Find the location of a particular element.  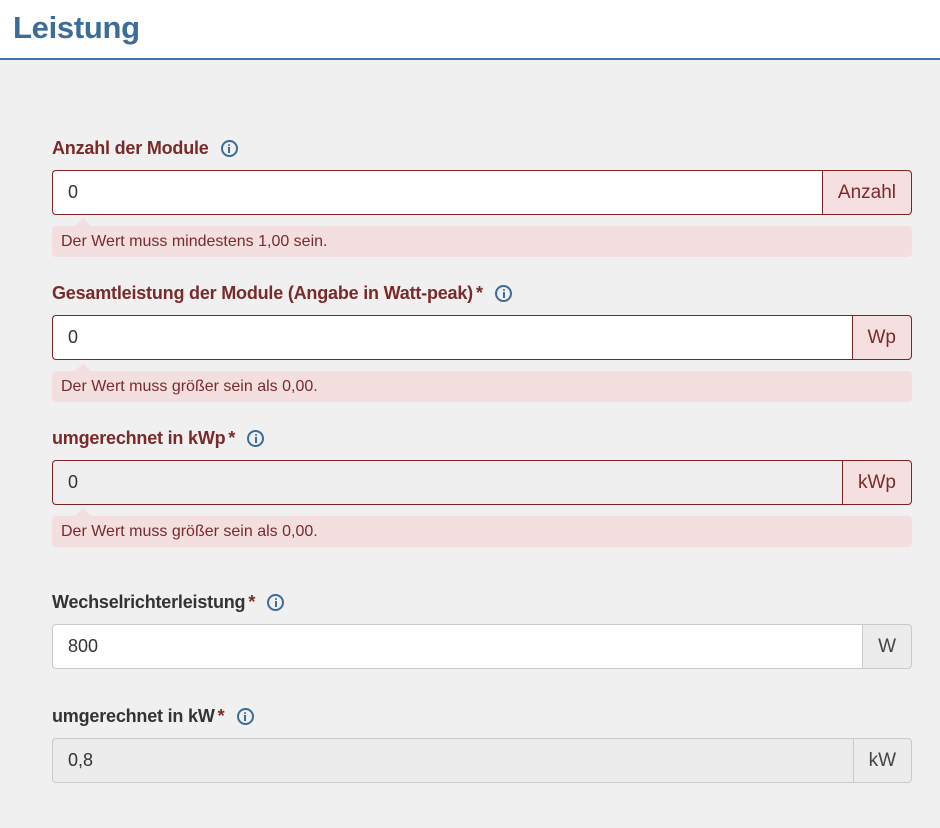

input-group: 800 W is located at coordinates (482, 646).